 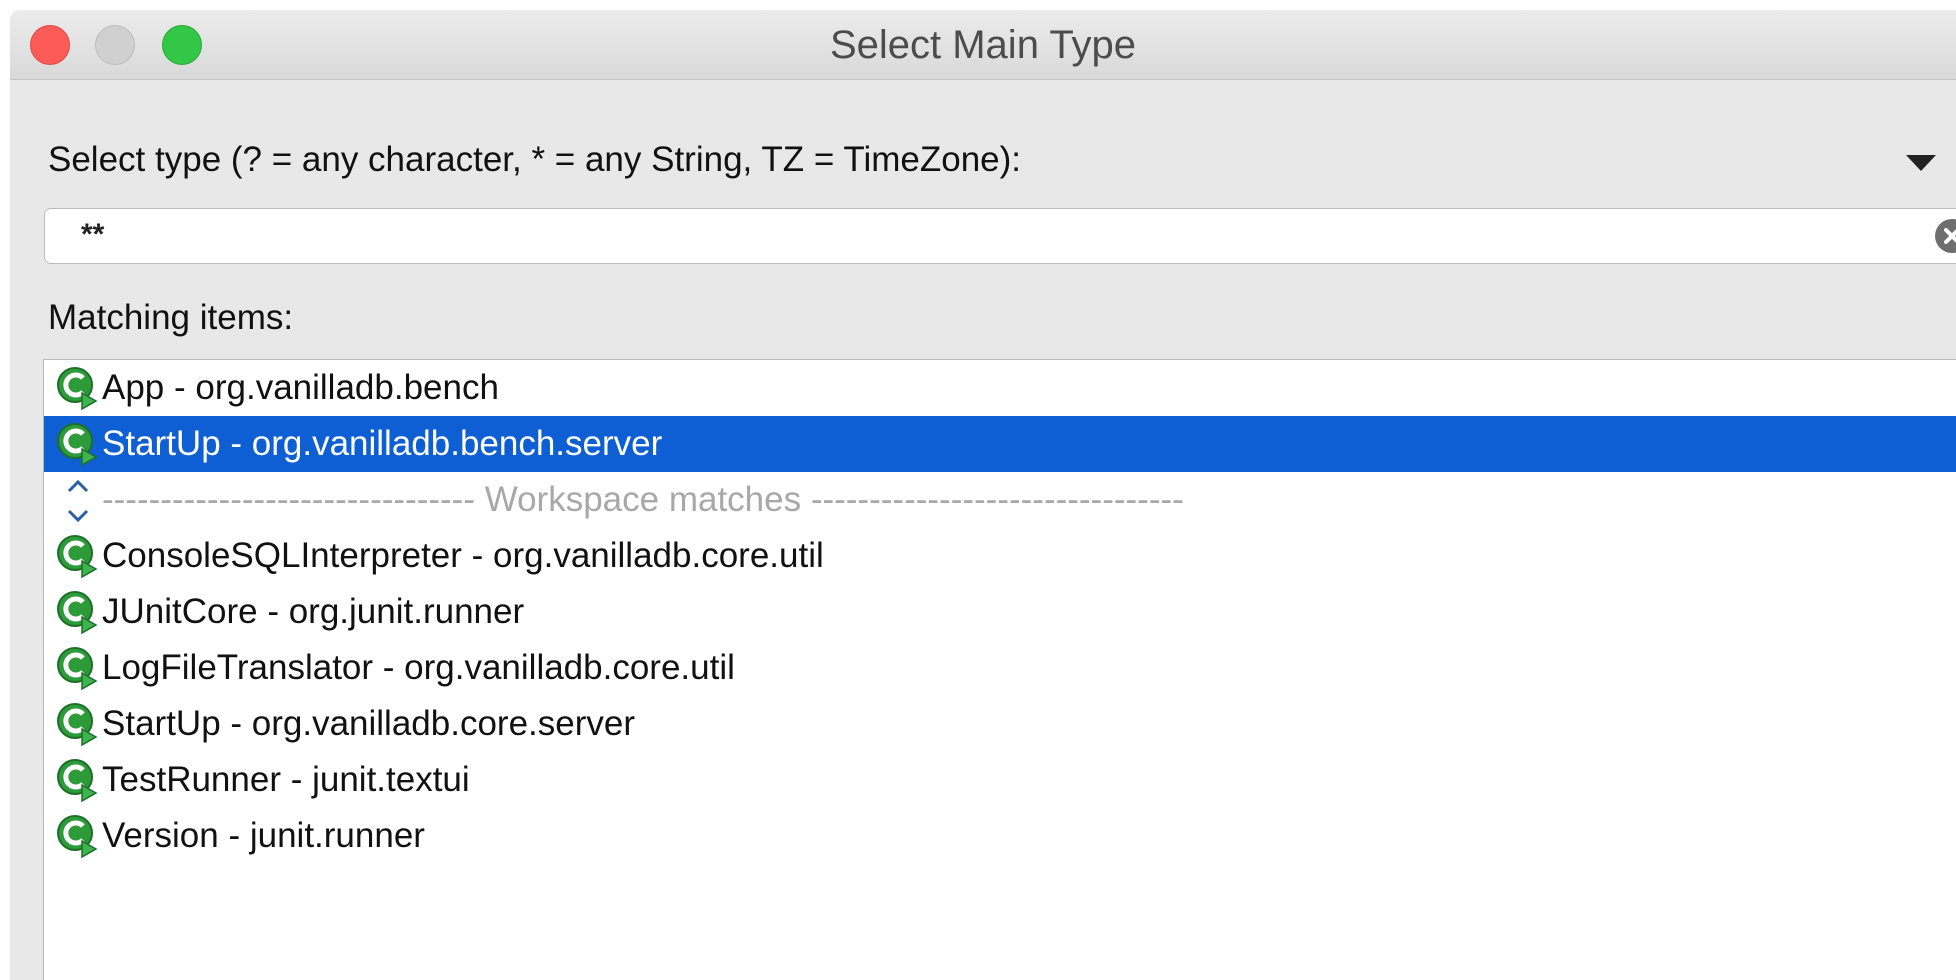 I want to click on clear-circle-icon, so click(x=1945, y=236).